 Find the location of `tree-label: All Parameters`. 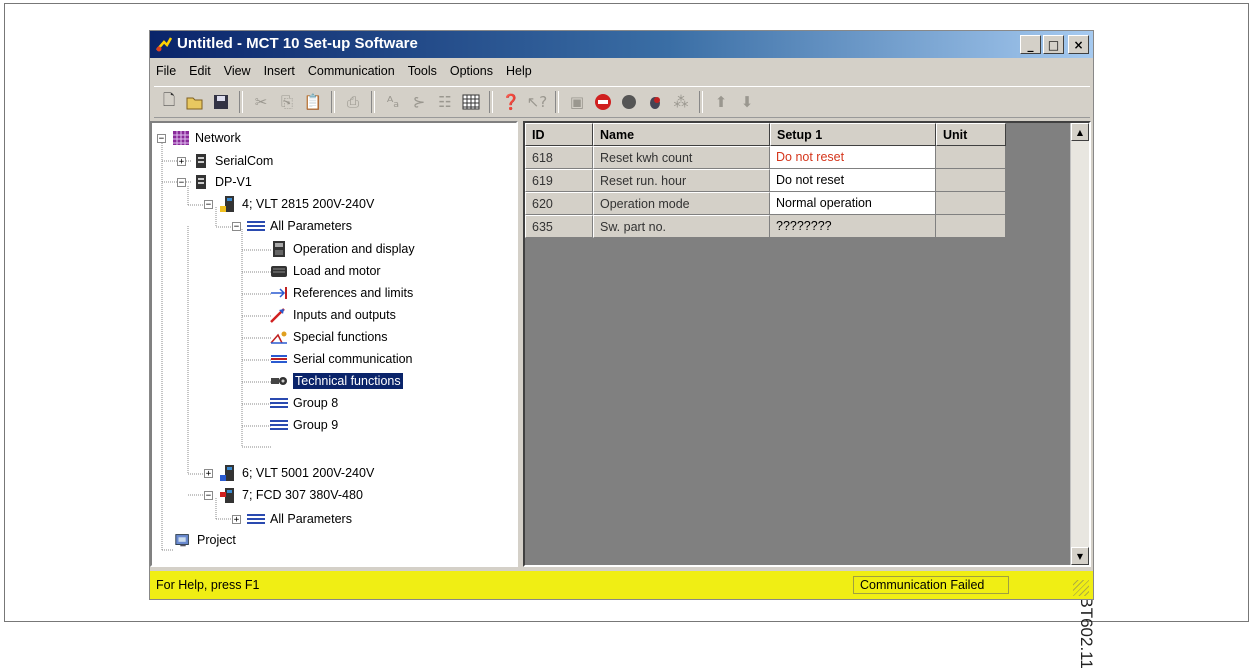

tree-label: All Parameters is located at coordinates (311, 226).